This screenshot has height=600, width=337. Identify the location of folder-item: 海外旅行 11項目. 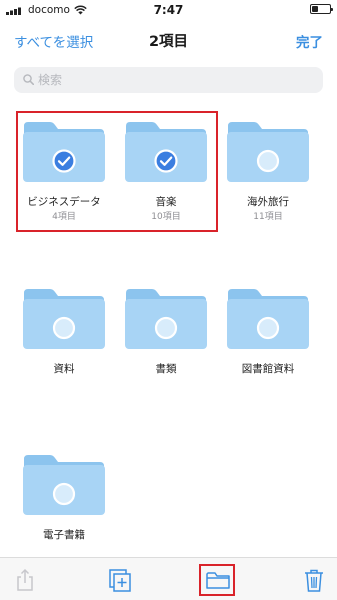
(268, 172).